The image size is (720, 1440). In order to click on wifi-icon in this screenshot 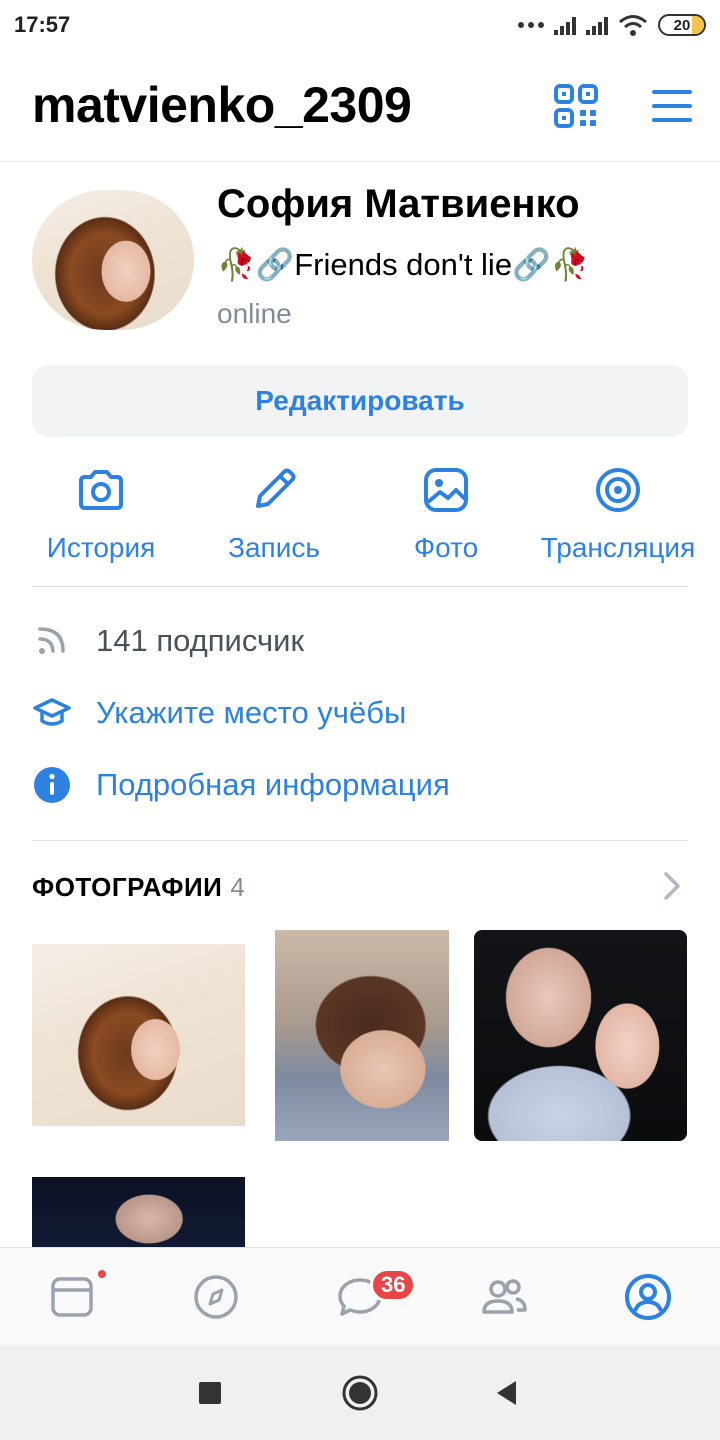, I will do `click(633, 25)`.